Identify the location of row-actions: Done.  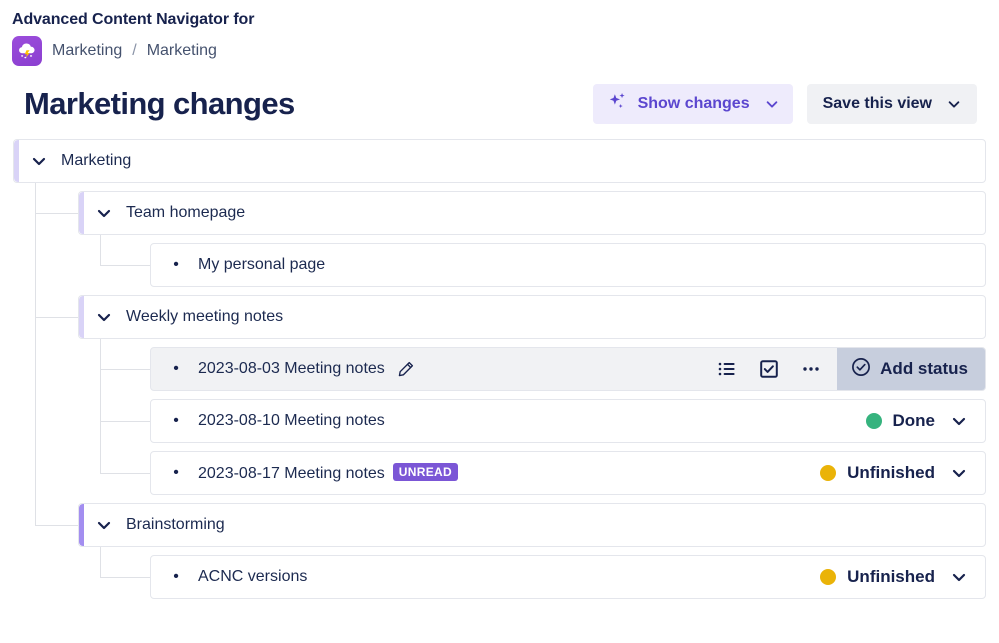
(925, 421).